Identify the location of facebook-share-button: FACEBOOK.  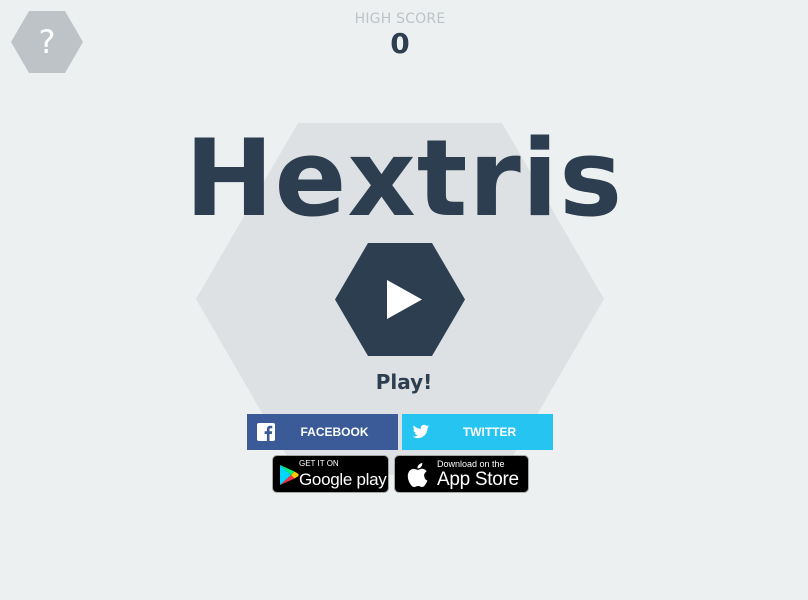
(322, 432).